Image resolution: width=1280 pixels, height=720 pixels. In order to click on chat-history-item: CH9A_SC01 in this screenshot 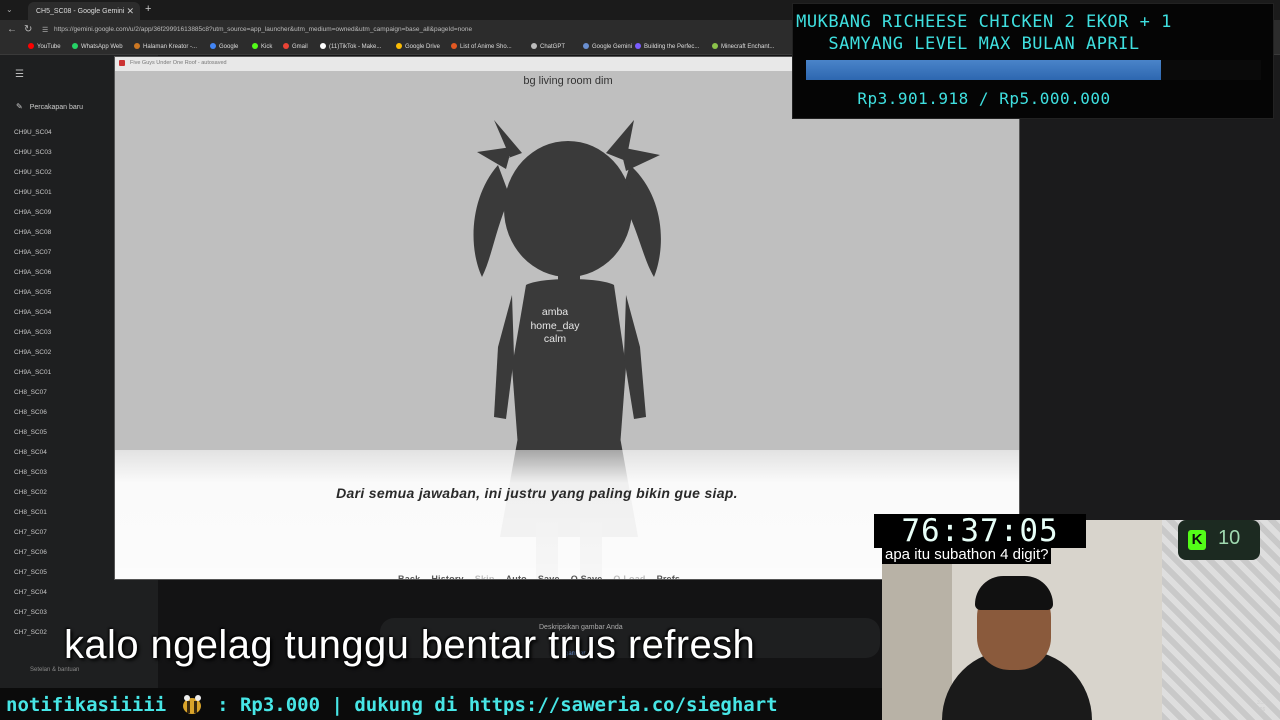, I will do `click(33, 378)`.